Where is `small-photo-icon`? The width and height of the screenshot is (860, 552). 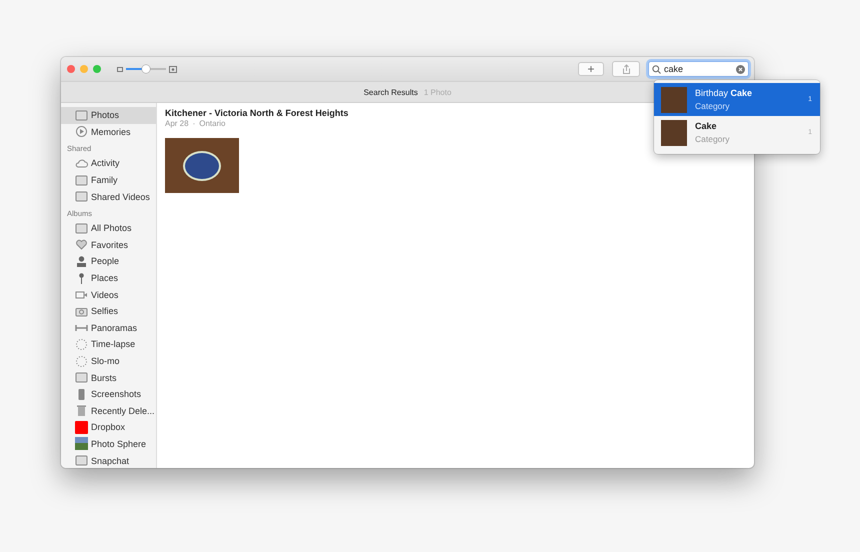
small-photo-icon is located at coordinates (120, 69).